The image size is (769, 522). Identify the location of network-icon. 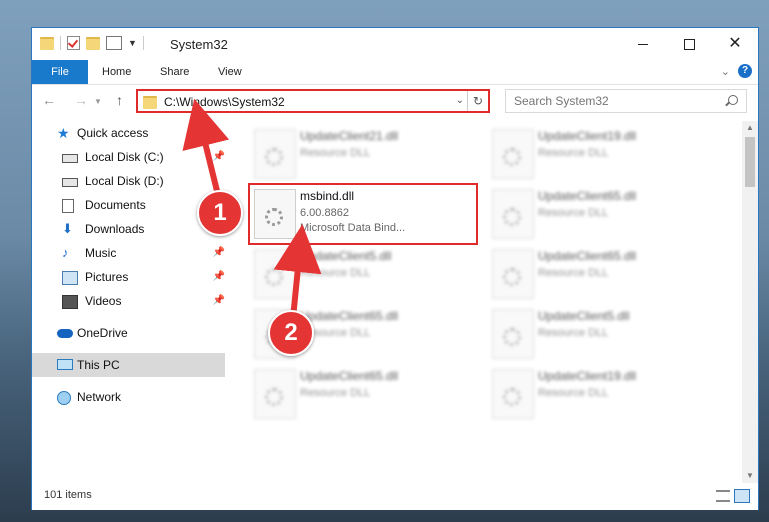
(64, 398).